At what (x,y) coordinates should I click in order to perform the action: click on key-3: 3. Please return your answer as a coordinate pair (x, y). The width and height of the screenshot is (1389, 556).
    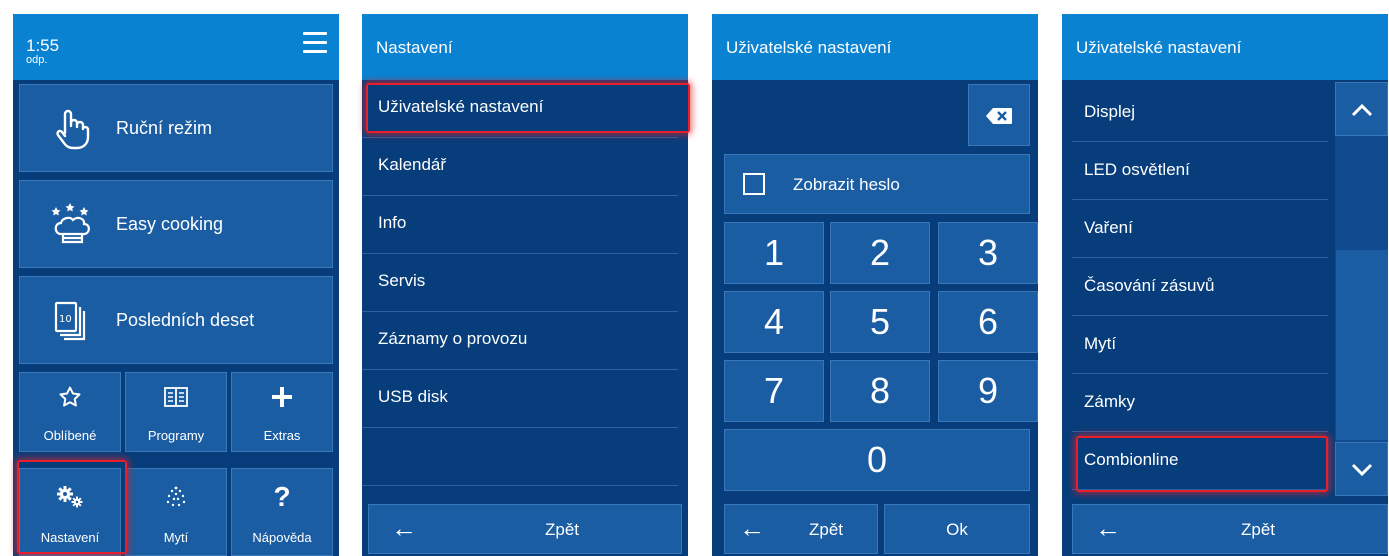
    Looking at the image, I should click on (988, 253).